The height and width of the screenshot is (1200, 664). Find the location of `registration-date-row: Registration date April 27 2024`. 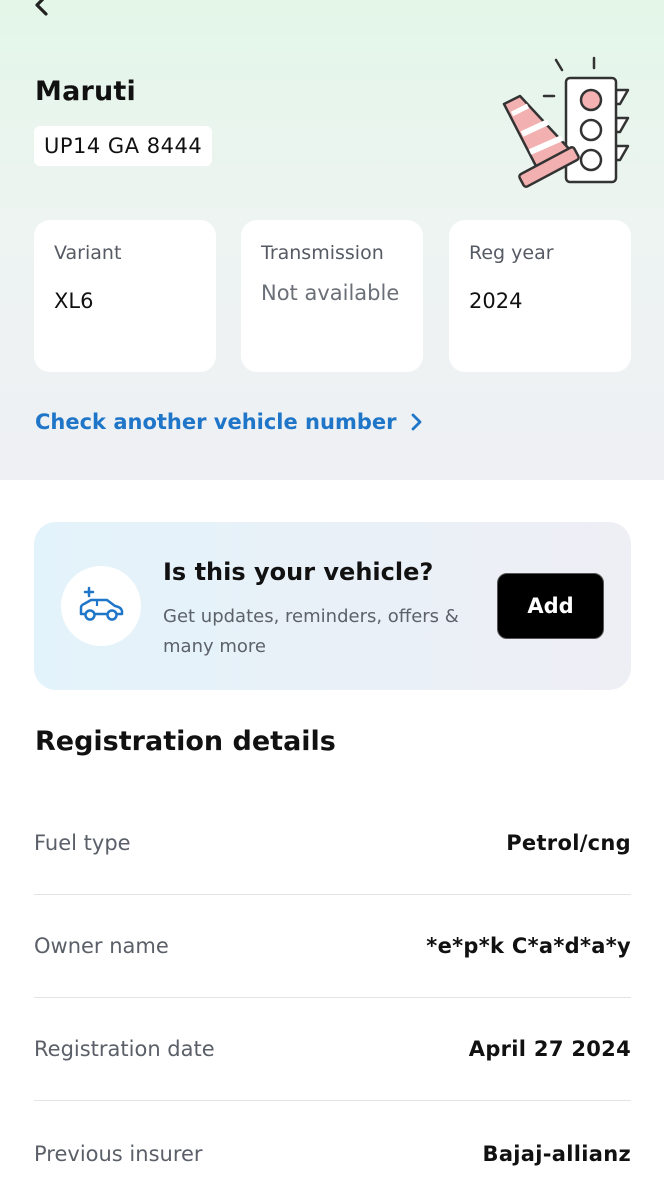

registration-date-row: Registration date April 27 2024 is located at coordinates (332, 1049).